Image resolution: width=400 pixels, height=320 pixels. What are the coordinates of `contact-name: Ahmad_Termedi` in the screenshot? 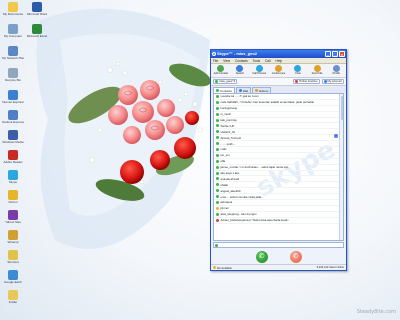 It's located at (230, 137).